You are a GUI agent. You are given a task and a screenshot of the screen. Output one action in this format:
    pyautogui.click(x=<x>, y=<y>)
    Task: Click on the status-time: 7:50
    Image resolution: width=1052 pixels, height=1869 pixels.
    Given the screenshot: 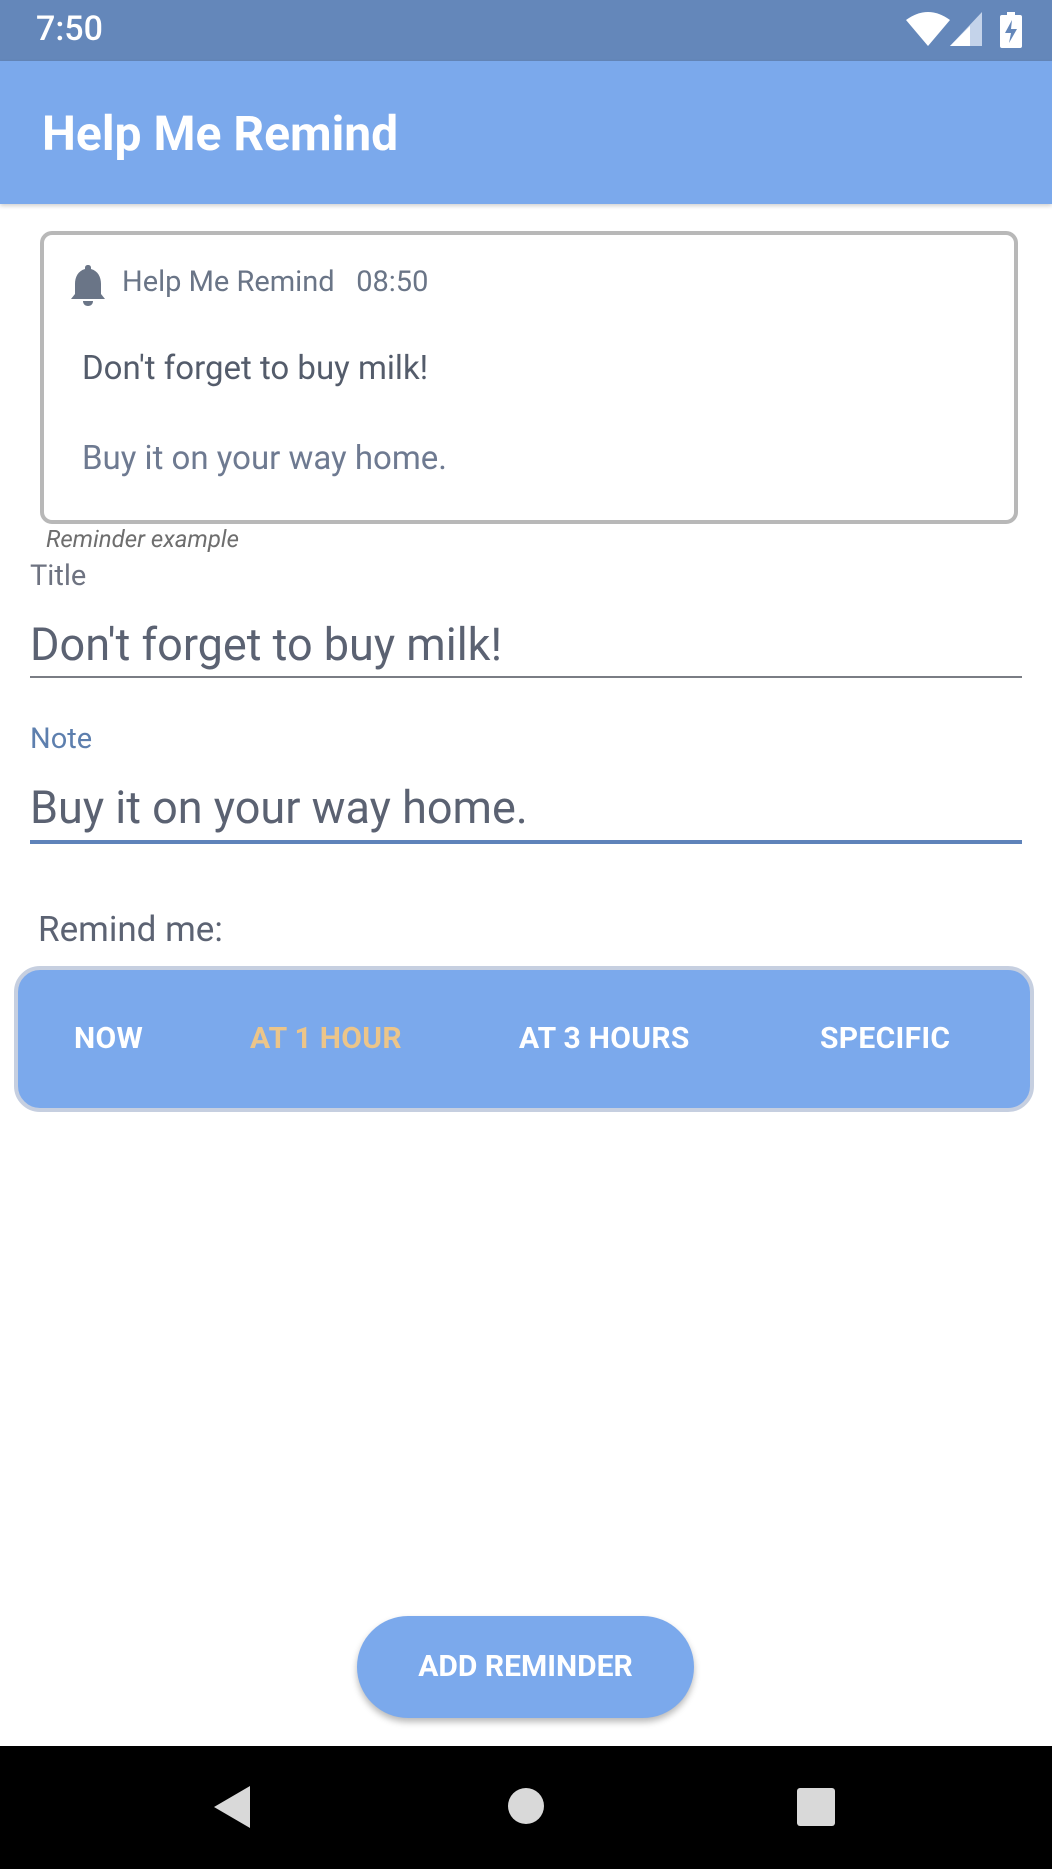 What is the action you would take?
    pyautogui.click(x=69, y=29)
    